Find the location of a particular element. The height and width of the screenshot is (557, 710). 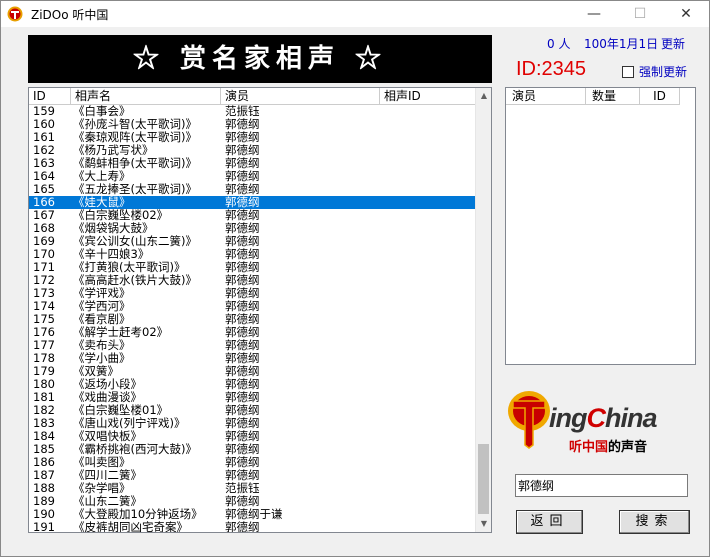

window-title: ZiDOo 听中国 is located at coordinates (70, 15).